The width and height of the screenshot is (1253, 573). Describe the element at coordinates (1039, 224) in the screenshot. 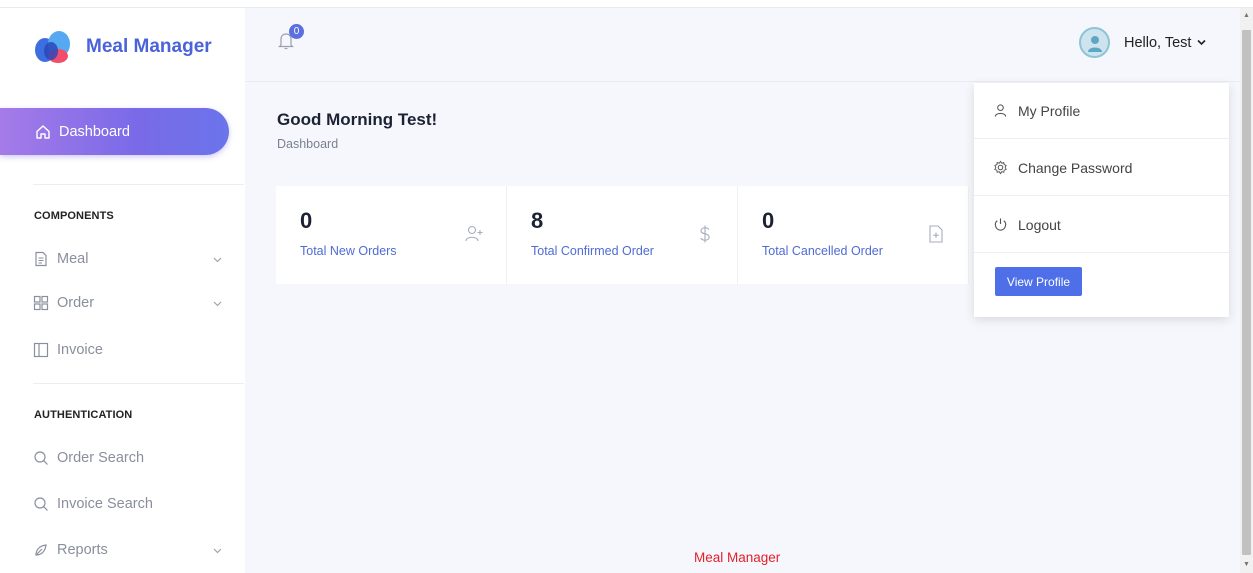

I see `menu-item-label: Logout` at that location.